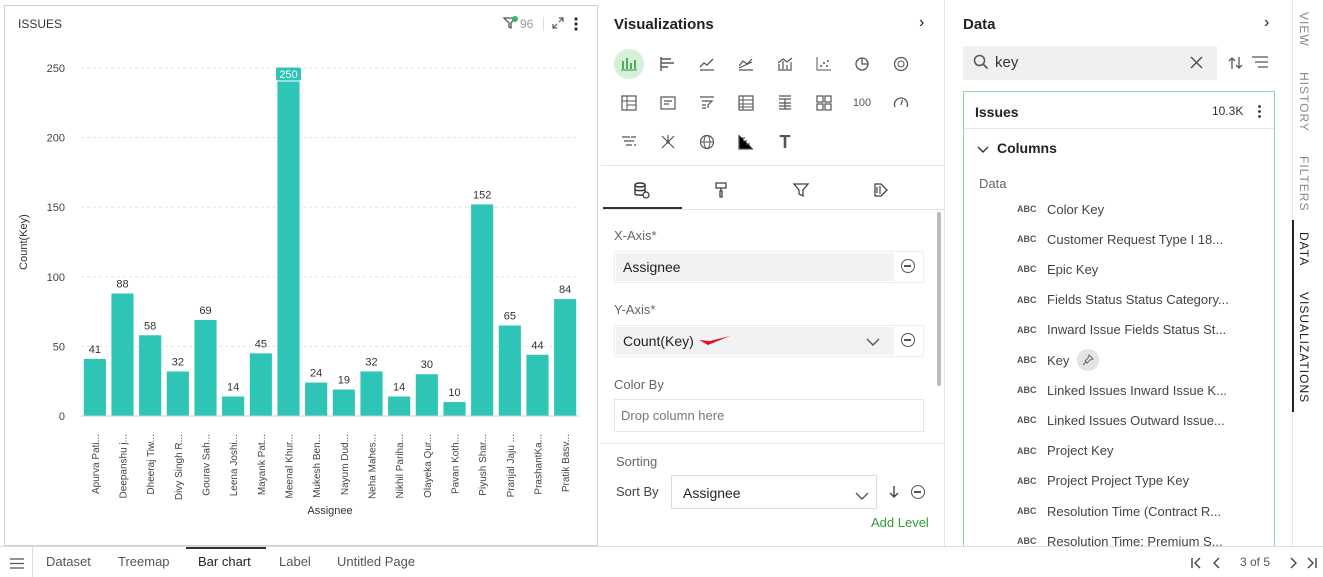 This screenshot has height=577, width=1323. I want to click on network-icon, so click(668, 142).